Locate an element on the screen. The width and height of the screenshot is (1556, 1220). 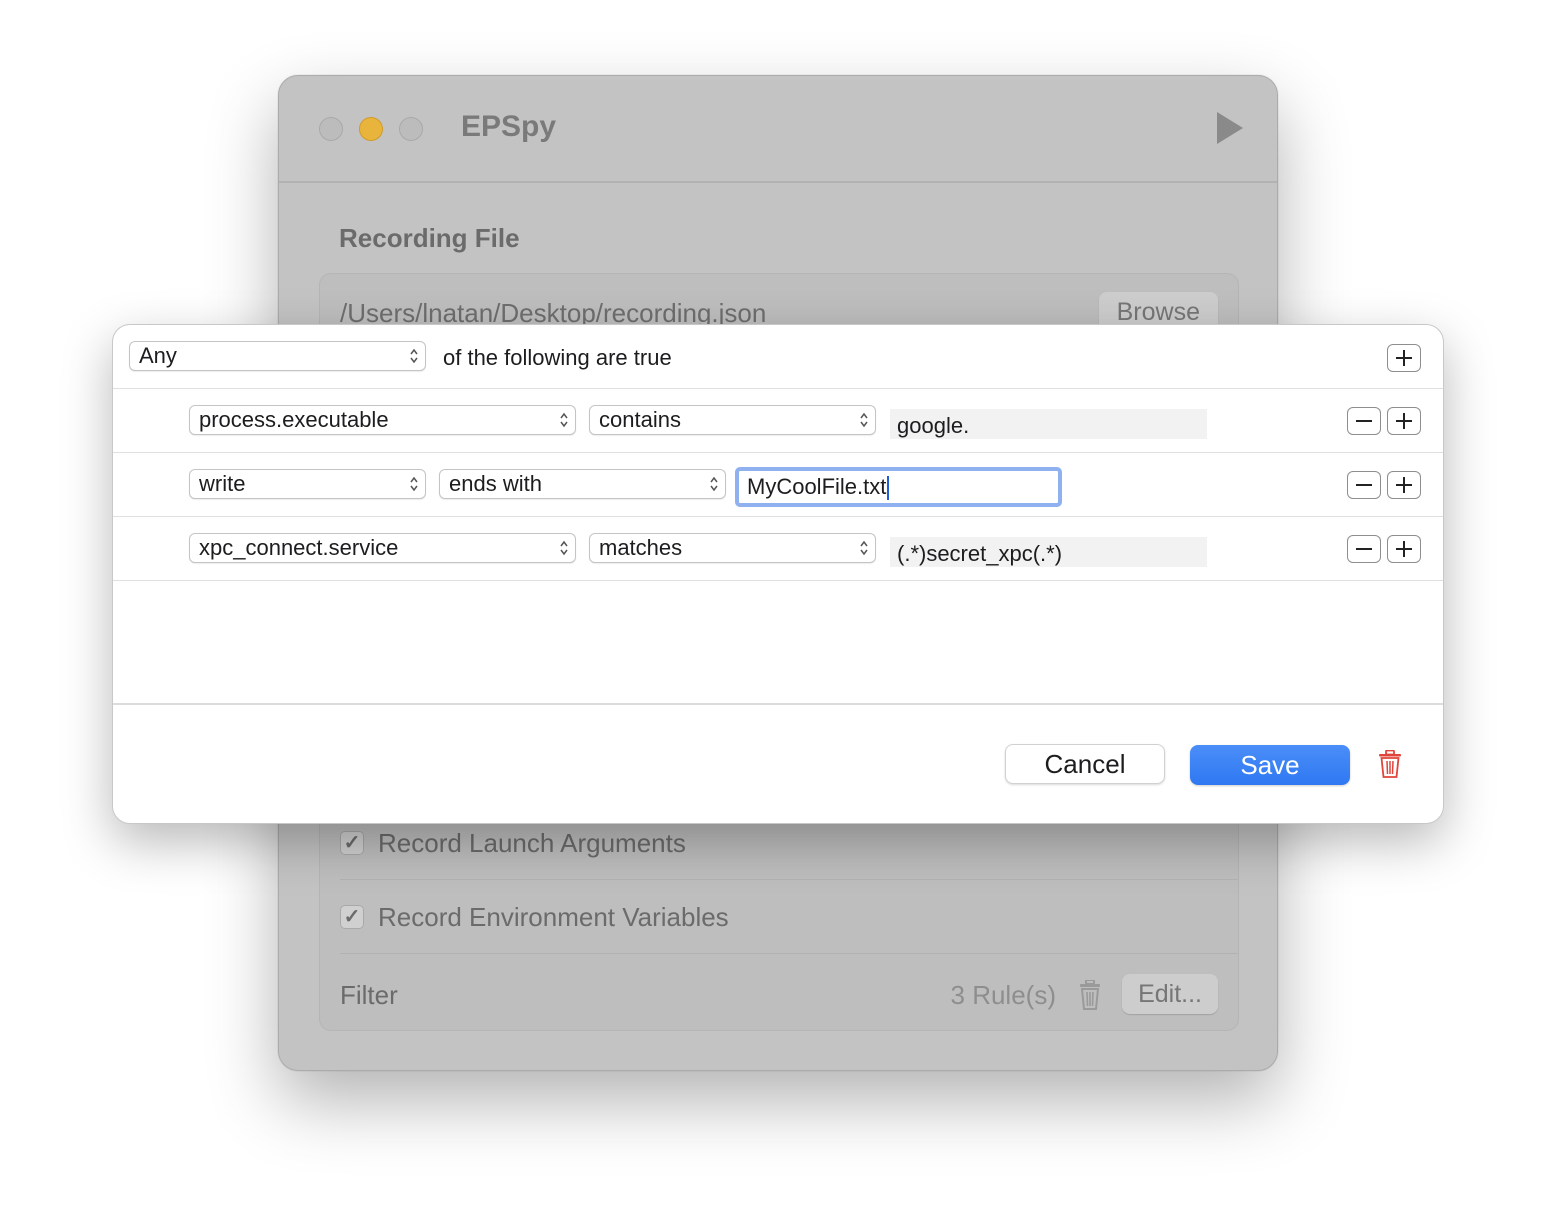
save-button: Save is located at coordinates (1270, 765).